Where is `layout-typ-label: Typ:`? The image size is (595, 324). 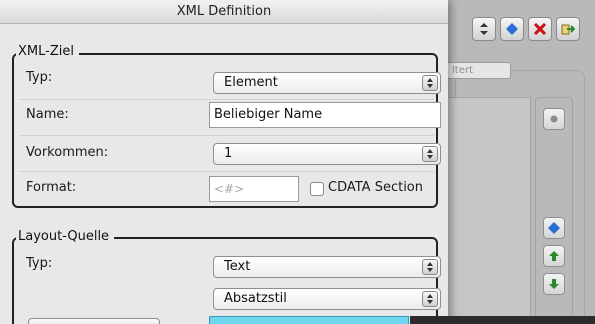 layout-typ-label: Typ: is located at coordinates (39, 263).